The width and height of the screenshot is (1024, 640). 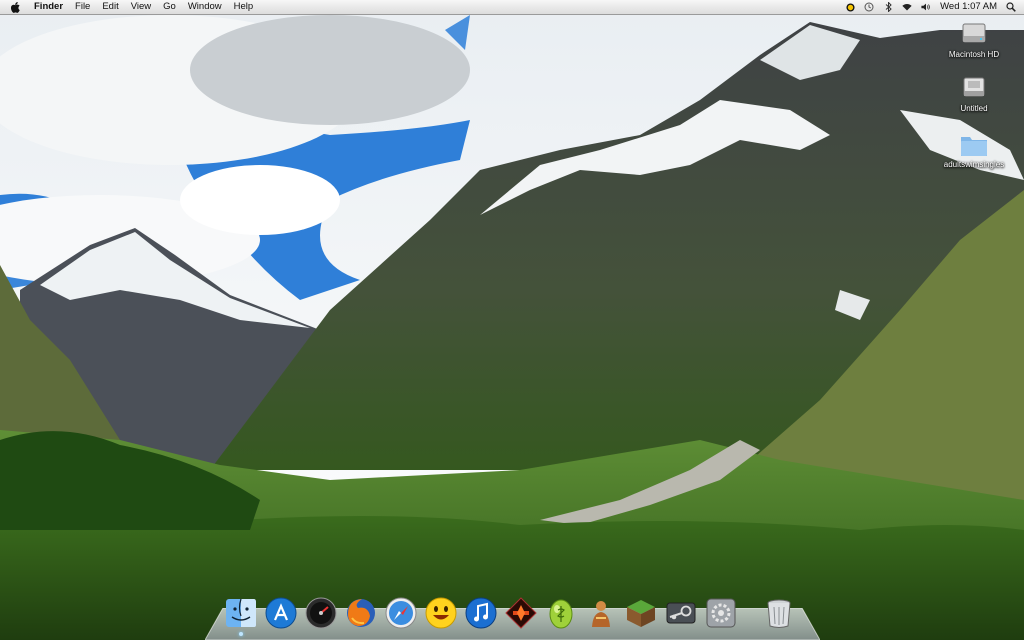 I want to click on dashboard-icon, so click(x=321, y=613).